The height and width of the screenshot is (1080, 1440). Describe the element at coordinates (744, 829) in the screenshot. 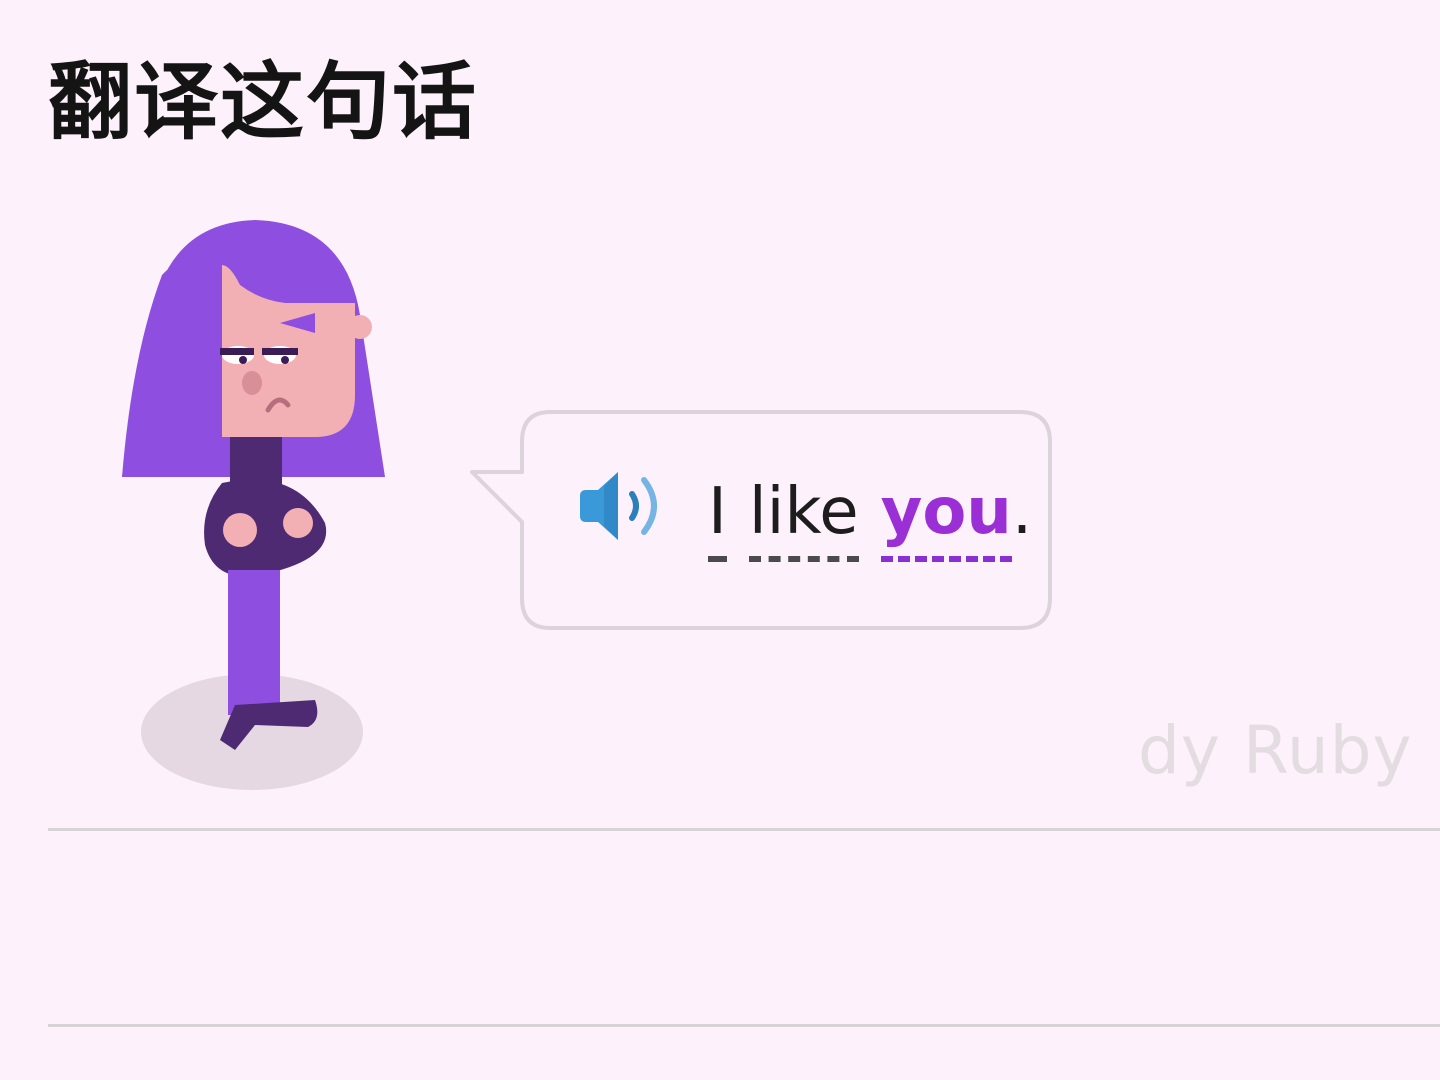

I see `answer-area-top-border` at that location.